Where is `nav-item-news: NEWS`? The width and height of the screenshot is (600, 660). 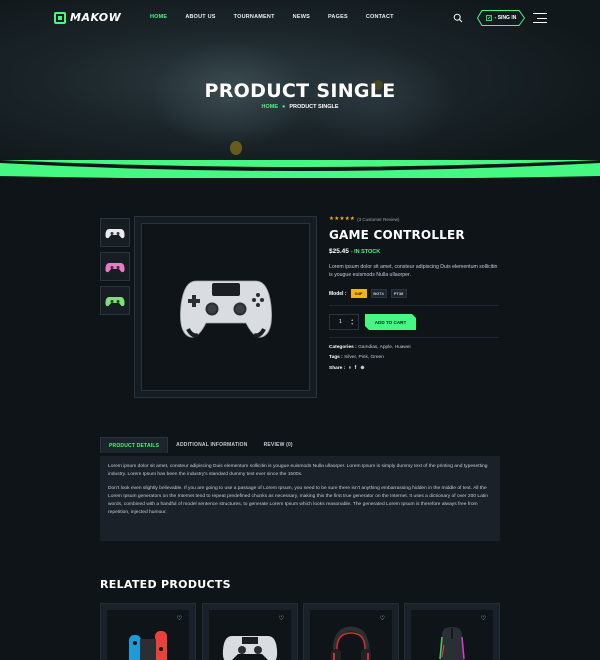 nav-item-news: NEWS is located at coordinates (301, 17).